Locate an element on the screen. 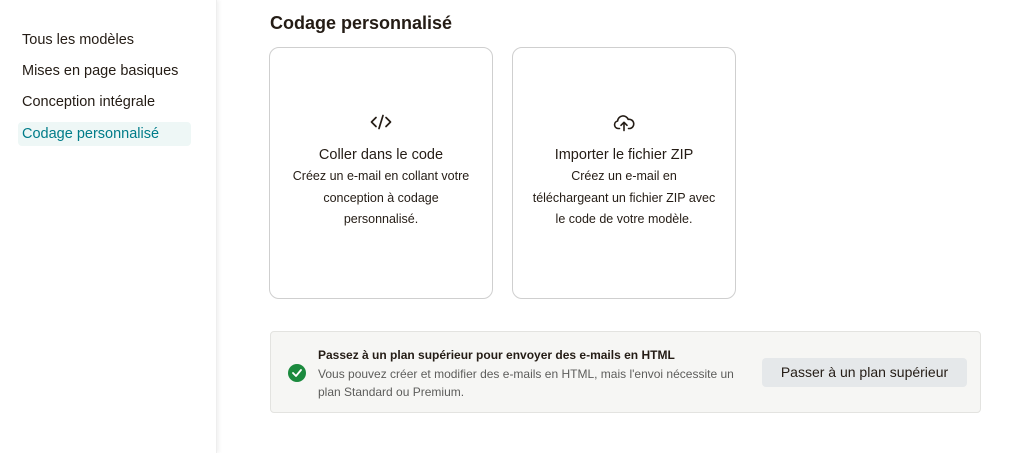  sidebar-item-basic-layouts: Mises en page basiques is located at coordinates (100, 71).